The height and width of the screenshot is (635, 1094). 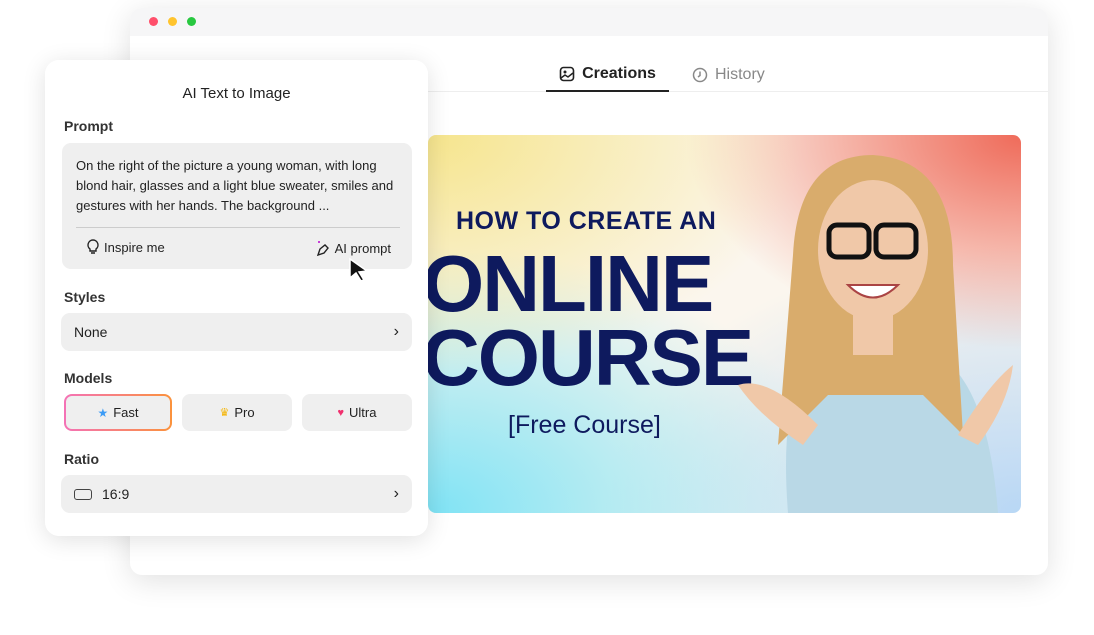 I want to click on tab-creations: Creations, so click(x=607, y=75).